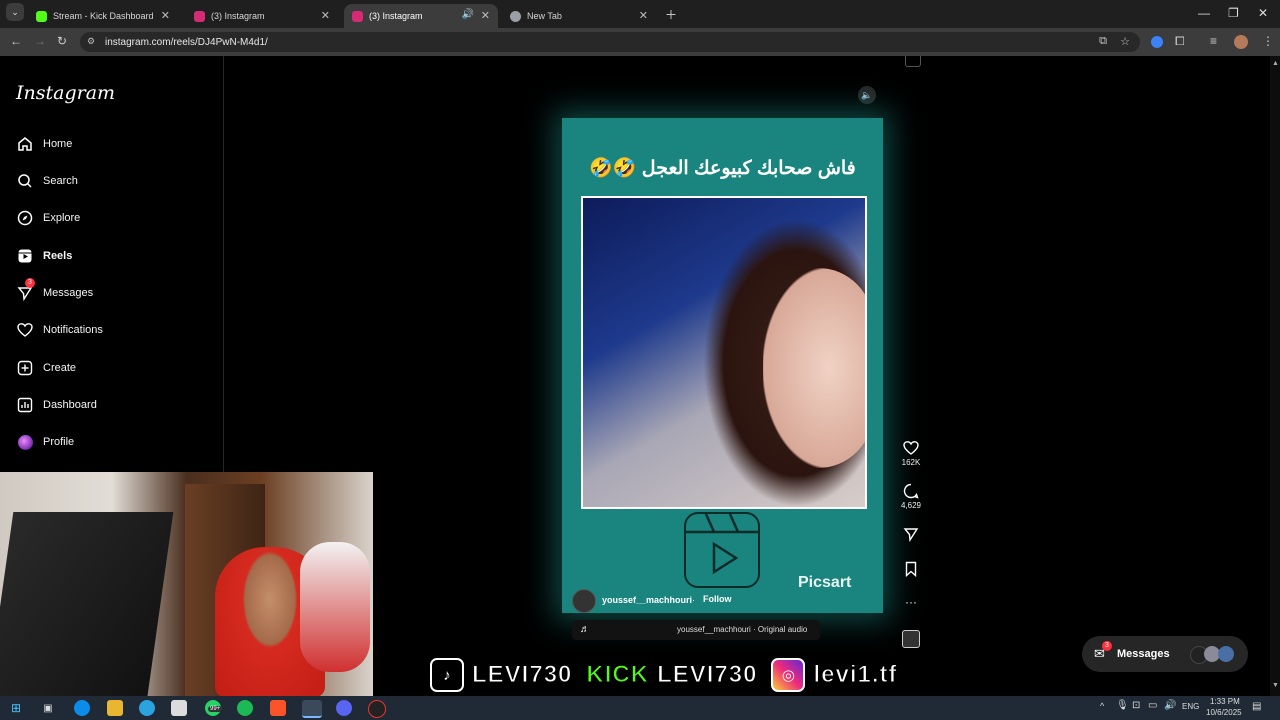  Describe the element at coordinates (1190, 706) in the screenshot. I see `language-indicator: ENG` at that location.